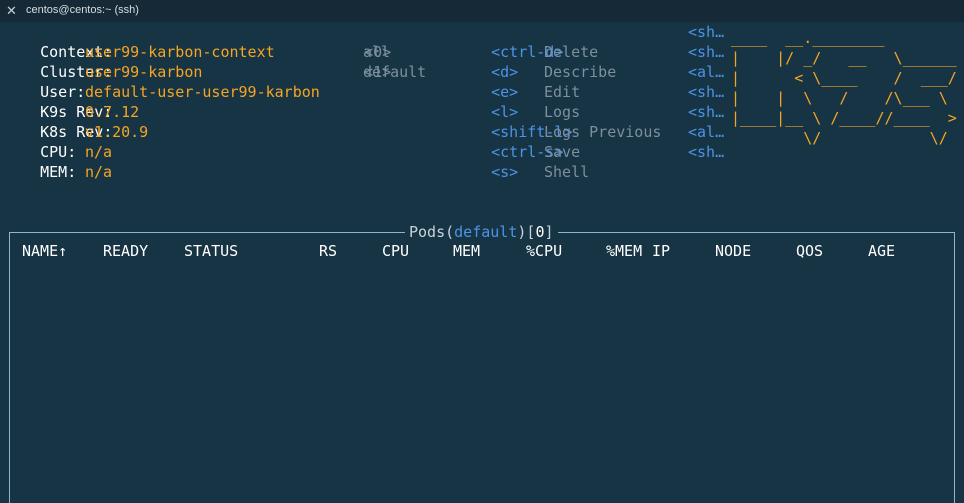 This screenshot has height=503, width=964. I want to click on window-titlebar: ✕ centos@centos:~ (ssh), so click(482, 11).